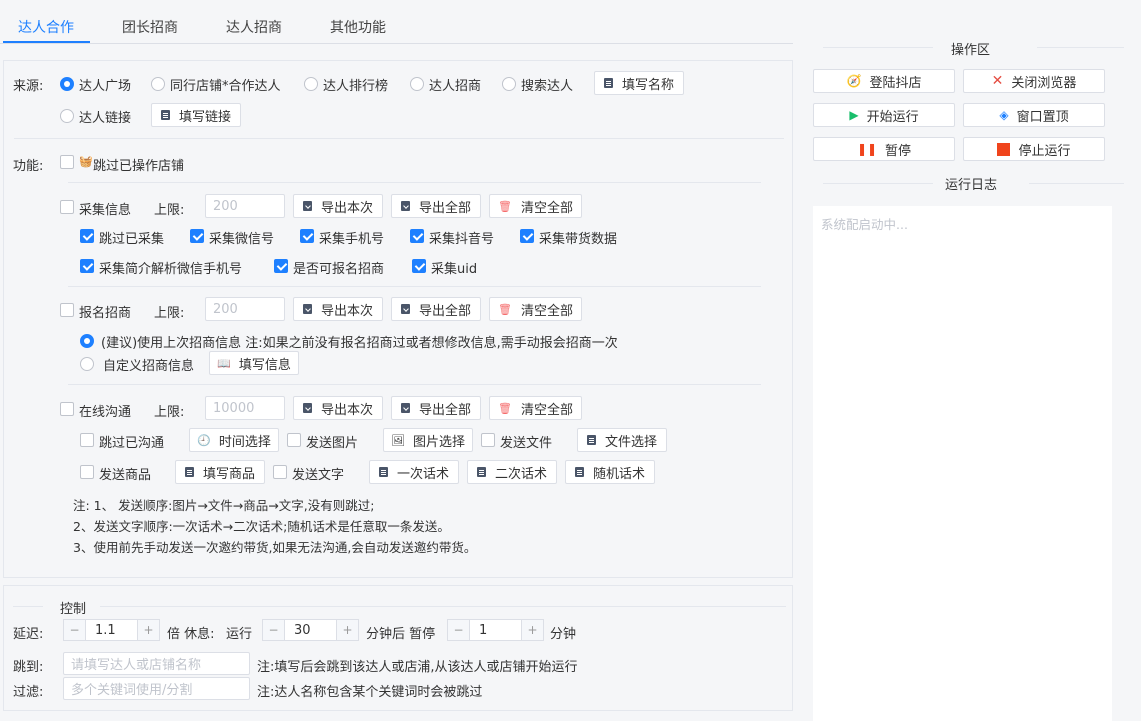 Image resolution: width=1141 pixels, height=721 pixels. What do you see at coordinates (436, 408) in the screenshot?
I see `chat-export-all-button: 导出全部` at bounding box center [436, 408].